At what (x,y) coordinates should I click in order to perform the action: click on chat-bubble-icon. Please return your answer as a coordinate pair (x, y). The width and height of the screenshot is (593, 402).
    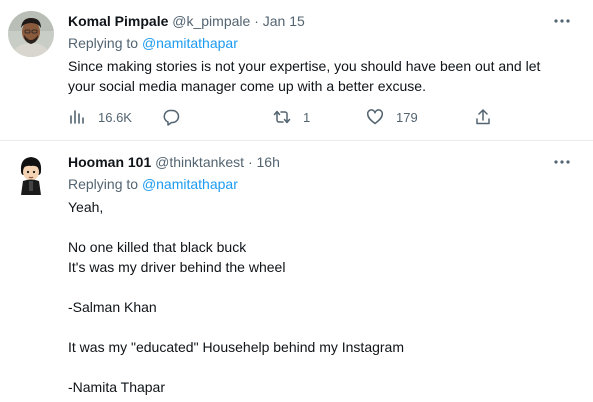
    Looking at the image, I should click on (171, 117).